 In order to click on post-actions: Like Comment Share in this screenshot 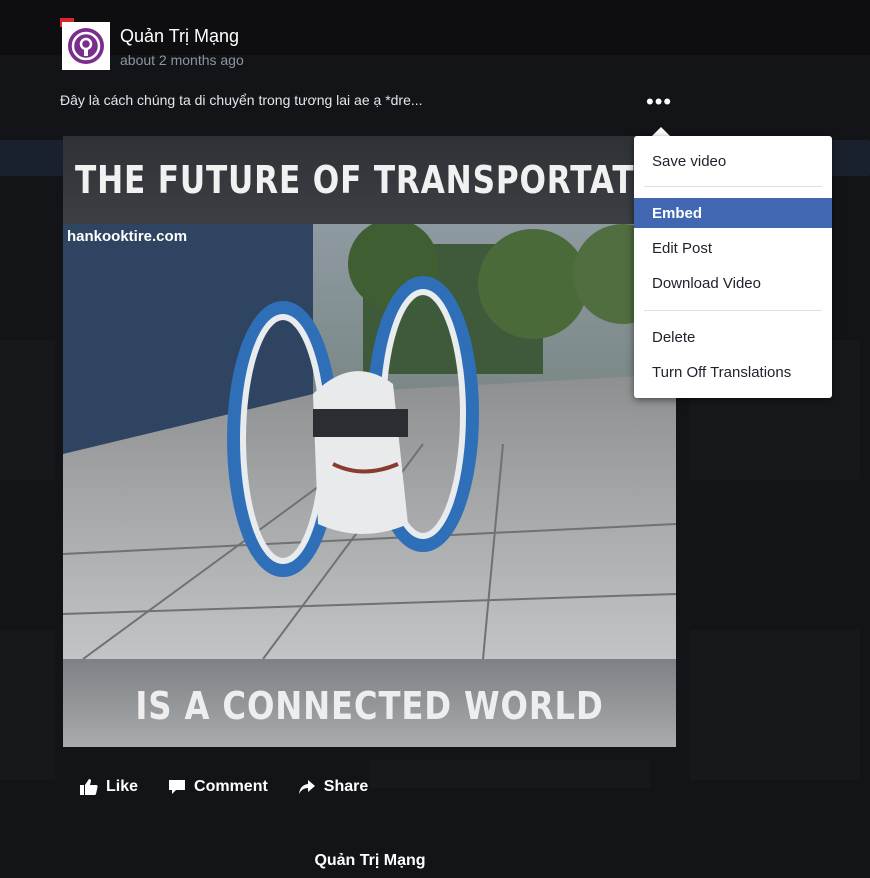, I will do `click(224, 787)`.